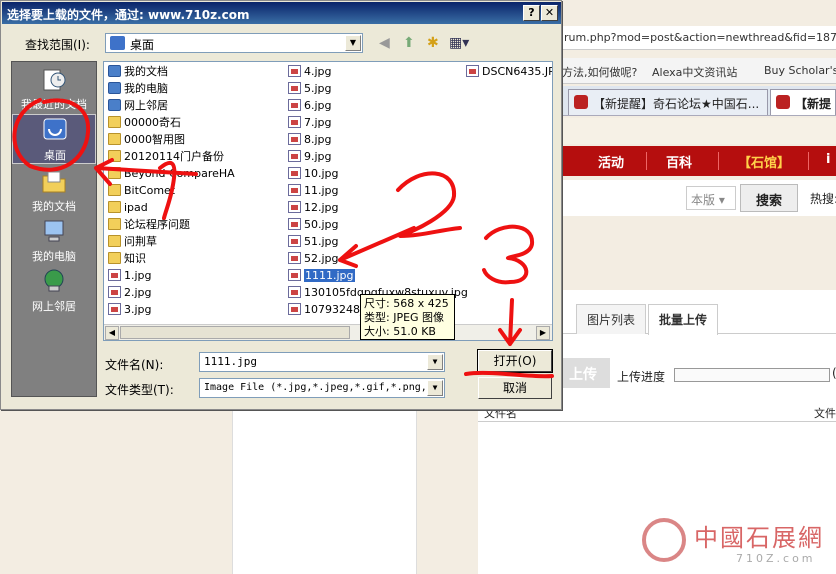 The width and height of the screenshot is (836, 574). What do you see at coordinates (312, 225) in the screenshot?
I see `file-item: 50.jpg` at bounding box center [312, 225].